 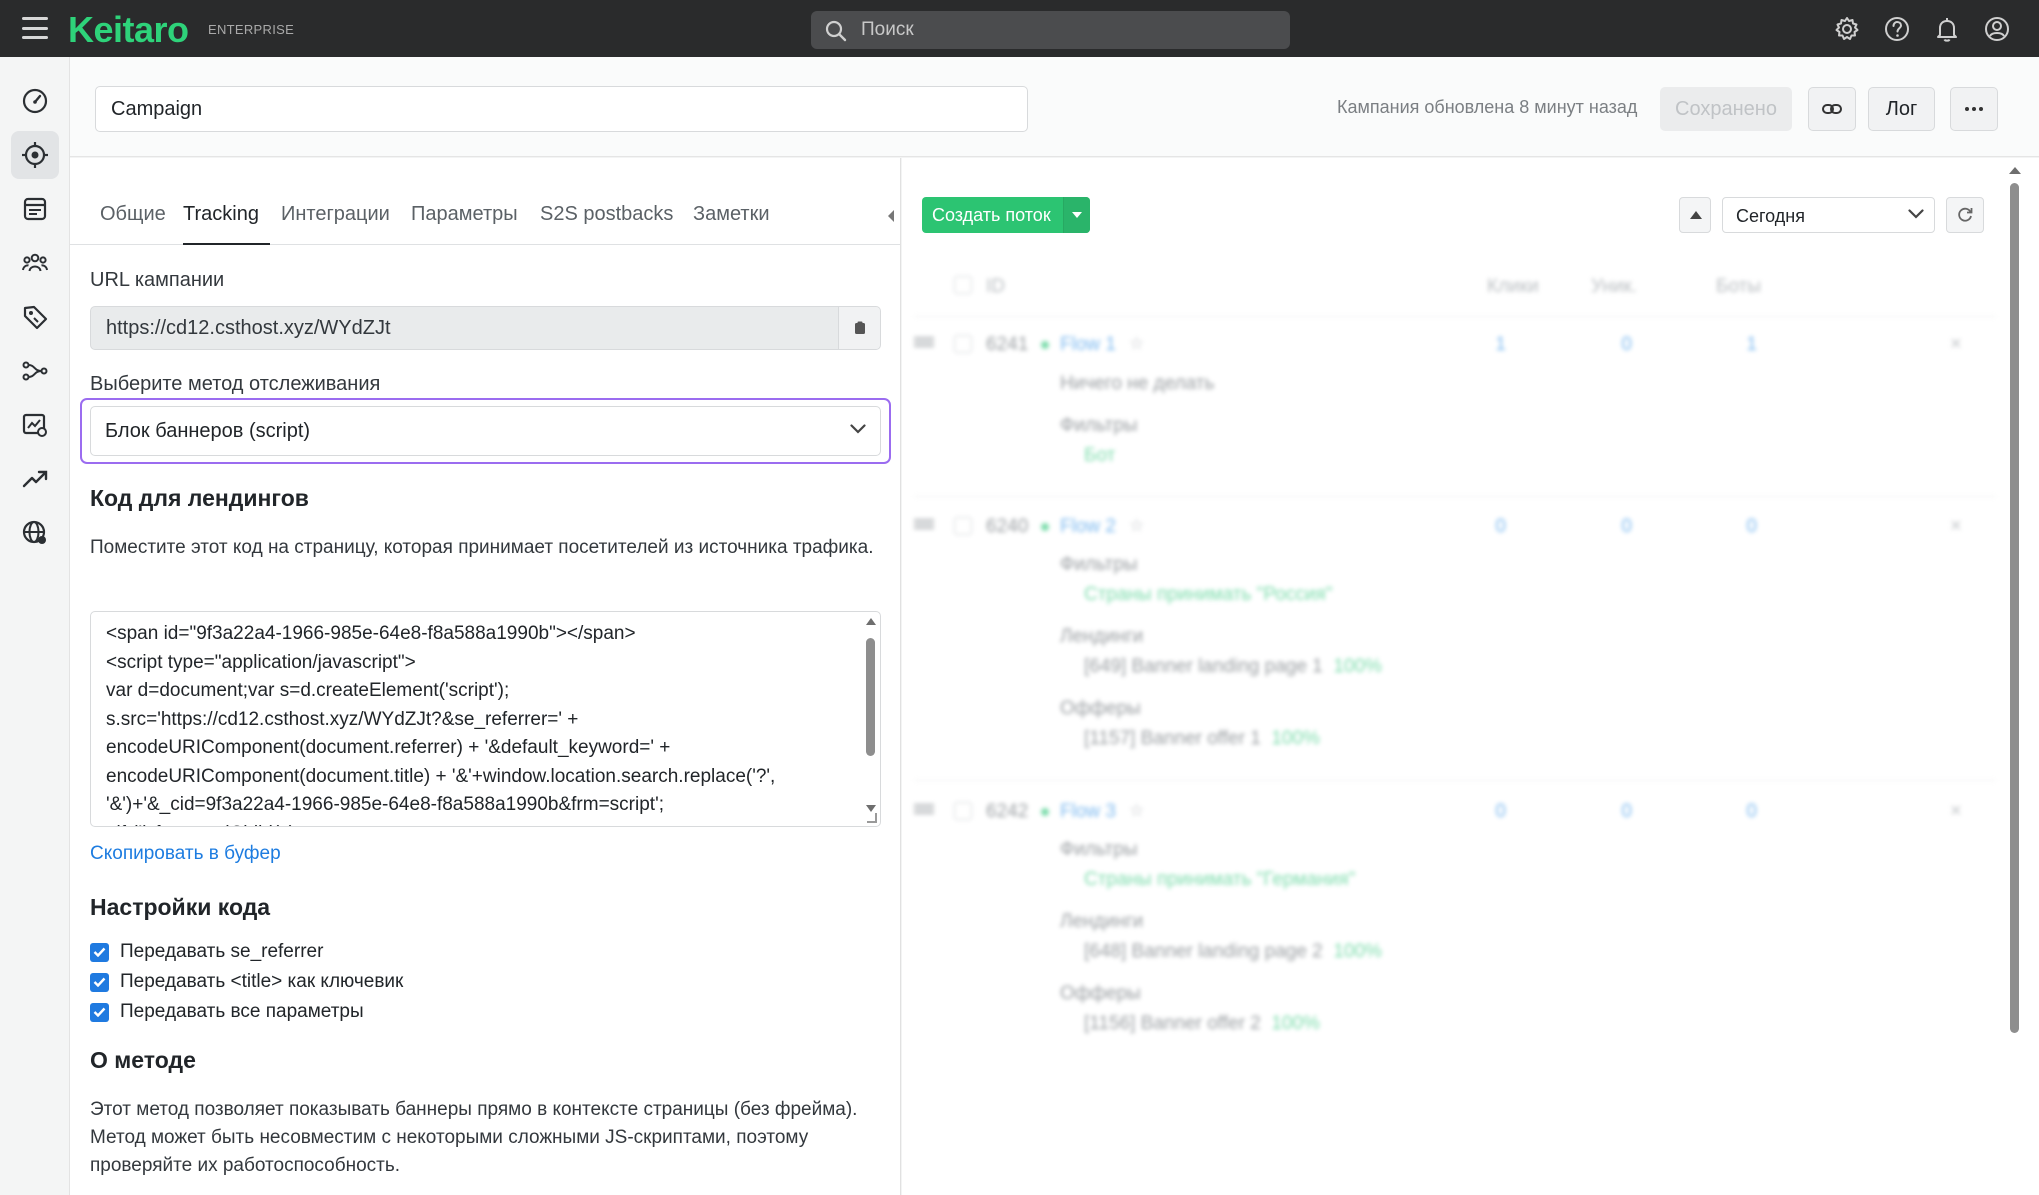 I want to click on nav-domains, so click(x=35, y=533).